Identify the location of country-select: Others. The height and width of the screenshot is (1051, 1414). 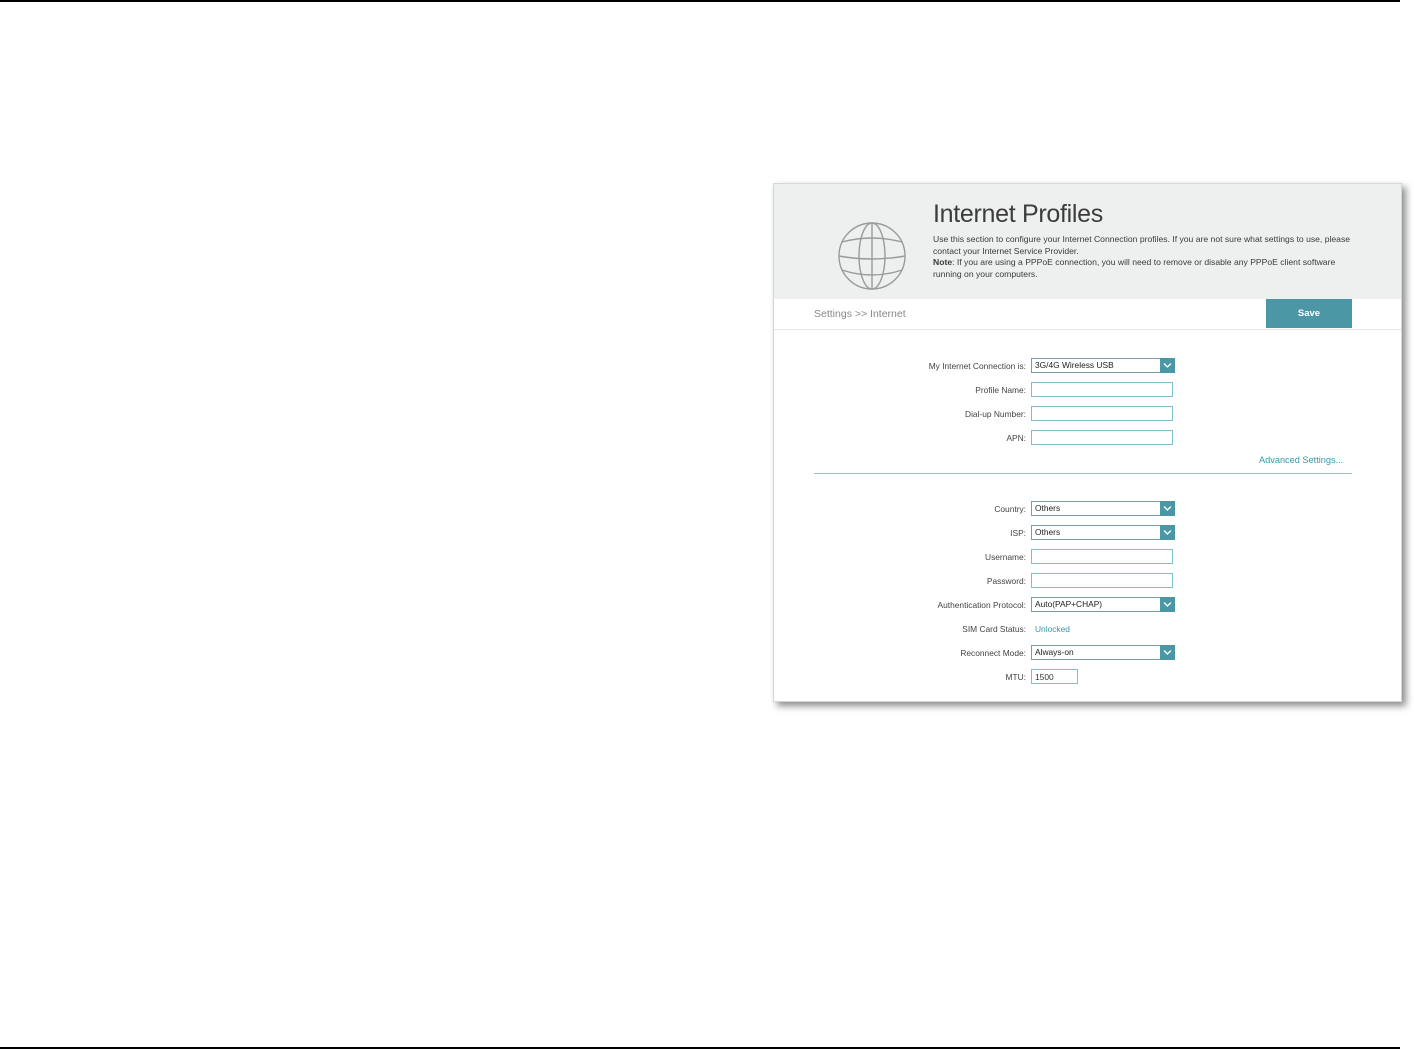
(1103, 508).